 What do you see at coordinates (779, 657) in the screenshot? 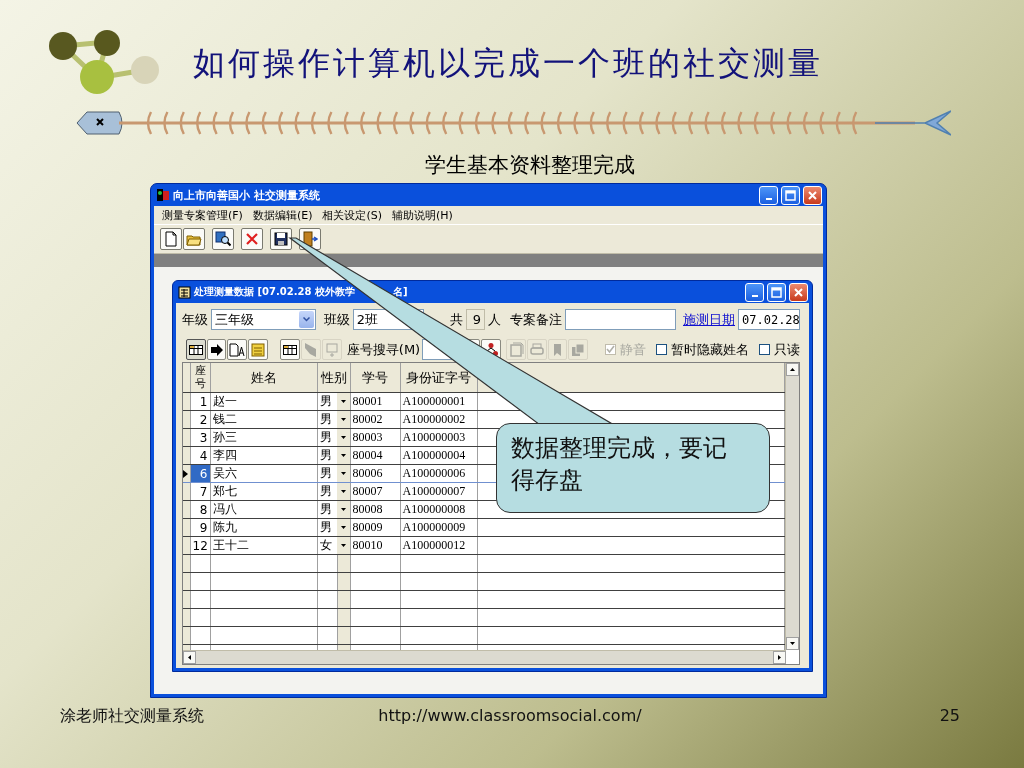
I see `scroll-right-icon` at bounding box center [779, 657].